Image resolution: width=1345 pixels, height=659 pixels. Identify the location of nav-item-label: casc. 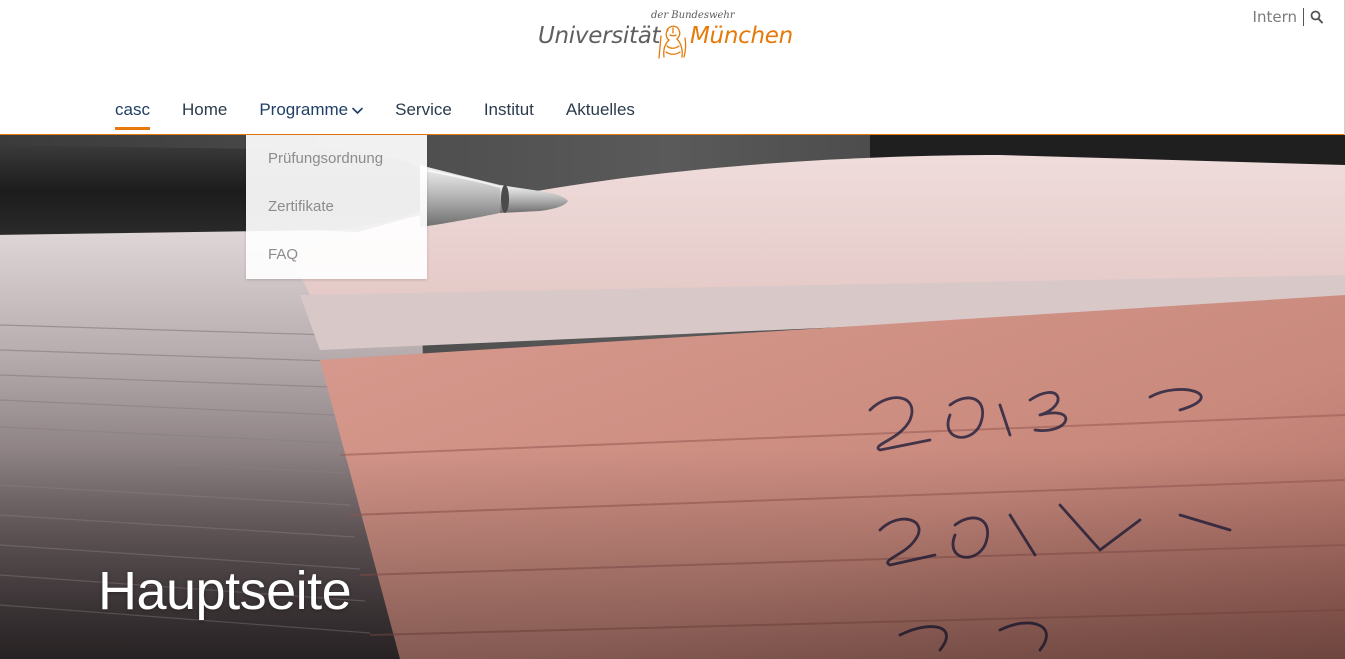
(132, 109).